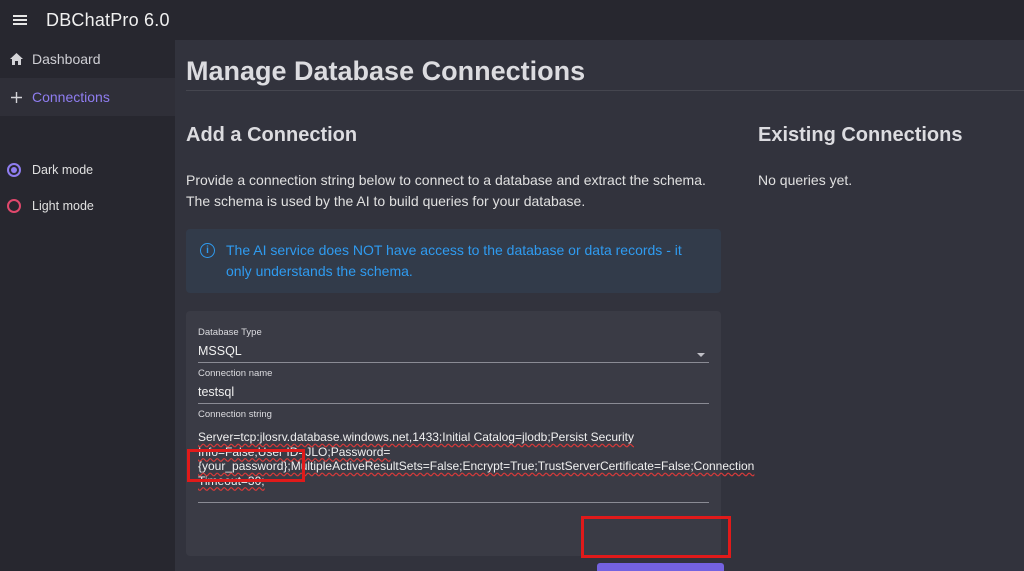  What do you see at coordinates (386, 71) in the screenshot?
I see `page-title: Manage Database Connections` at bounding box center [386, 71].